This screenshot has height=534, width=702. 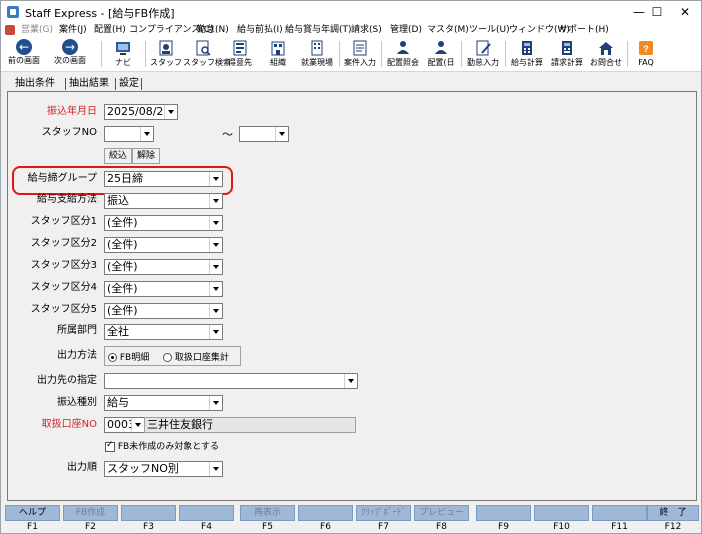 I want to click on organization-button: 組織, so click(x=278, y=54).